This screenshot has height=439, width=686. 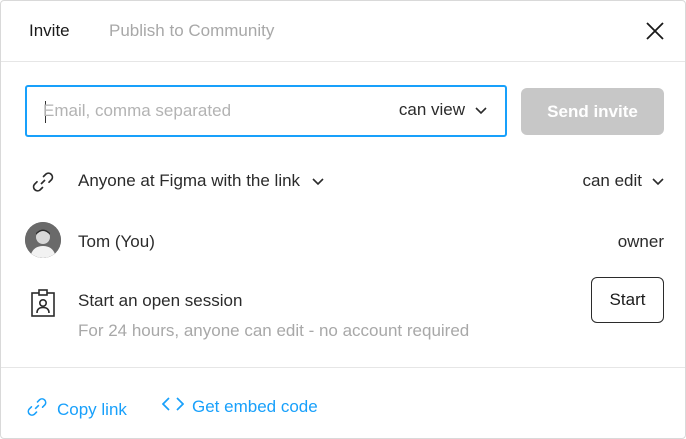 I want to click on link-permission-dropdown: can edit, so click(x=623, y=181).